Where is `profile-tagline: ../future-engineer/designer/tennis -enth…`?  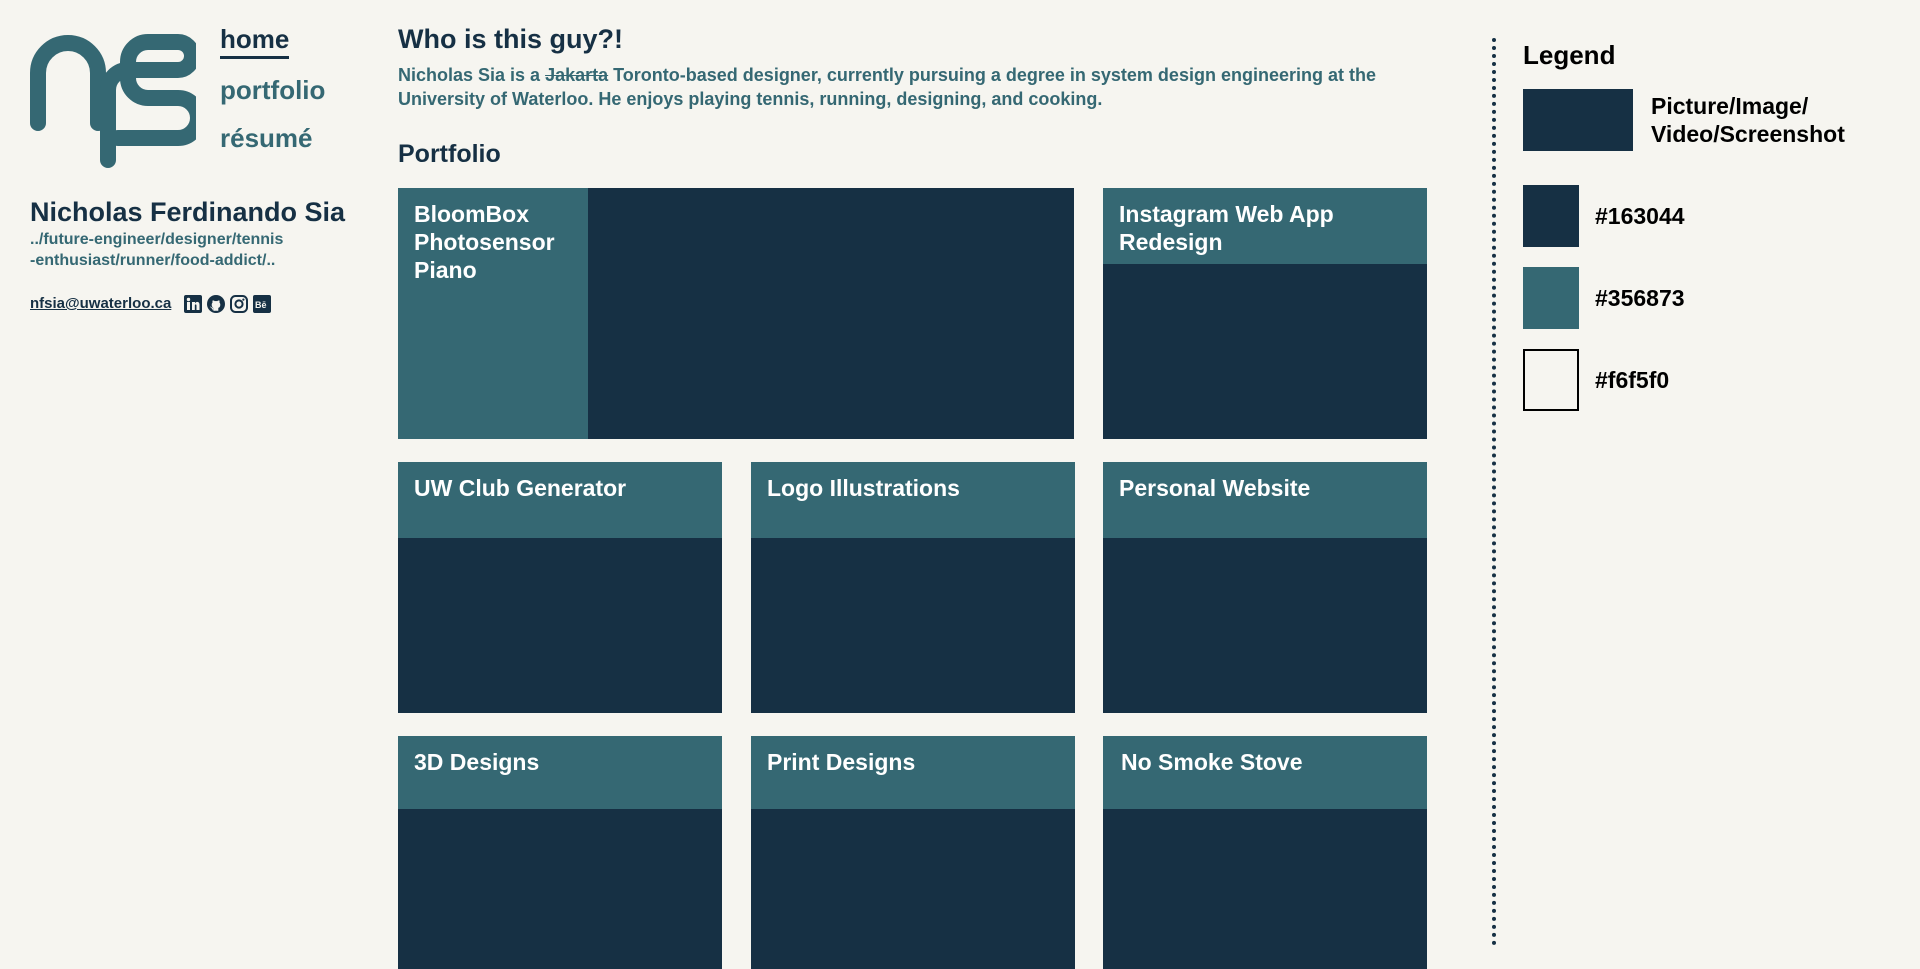
profile-tagline: ../future-engineer/designer/tennis -enth… is located at coordinates (180, 250).